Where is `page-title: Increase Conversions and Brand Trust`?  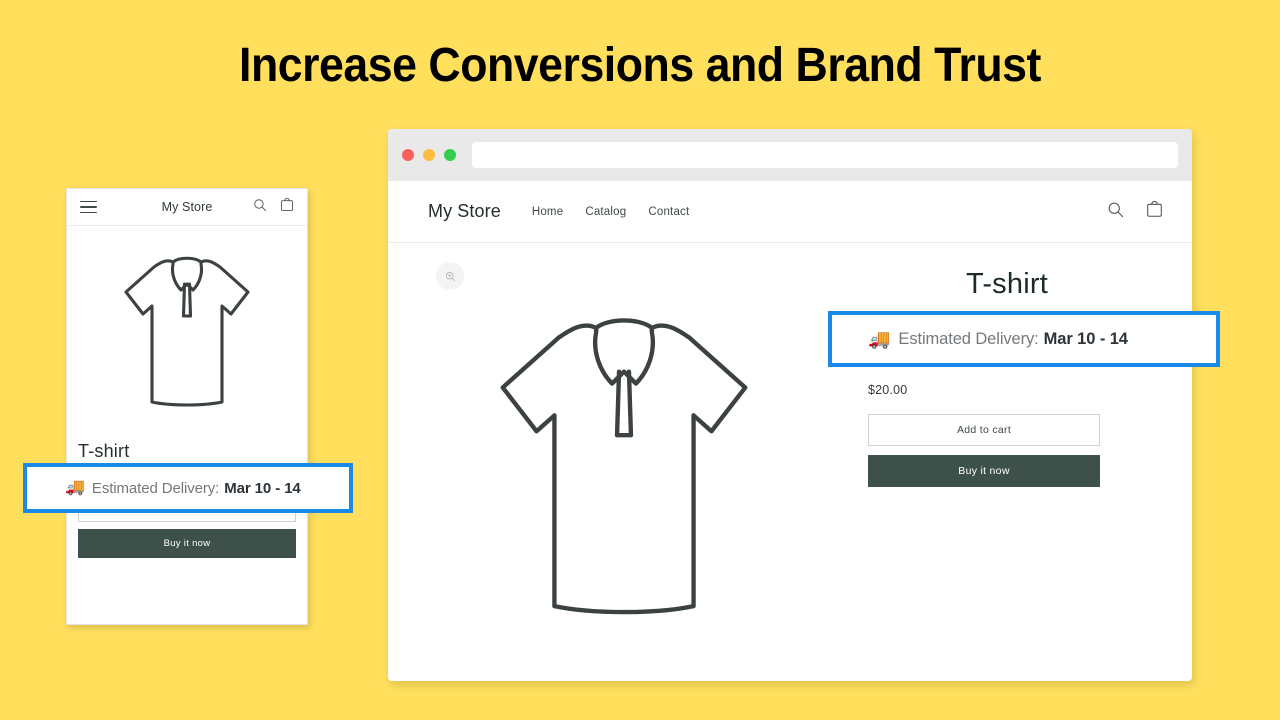 page-title: Increase Conversions and Brand Trust is located at coordinates (640, 65).